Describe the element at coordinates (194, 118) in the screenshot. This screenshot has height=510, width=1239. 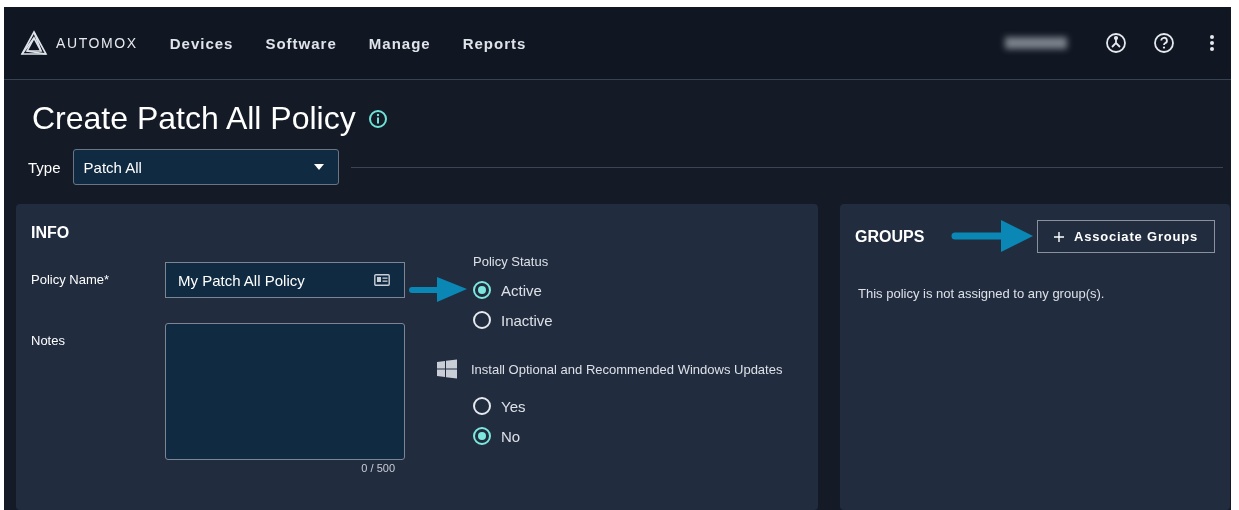
I see `page-title: Create Patch All Policy` at that location.